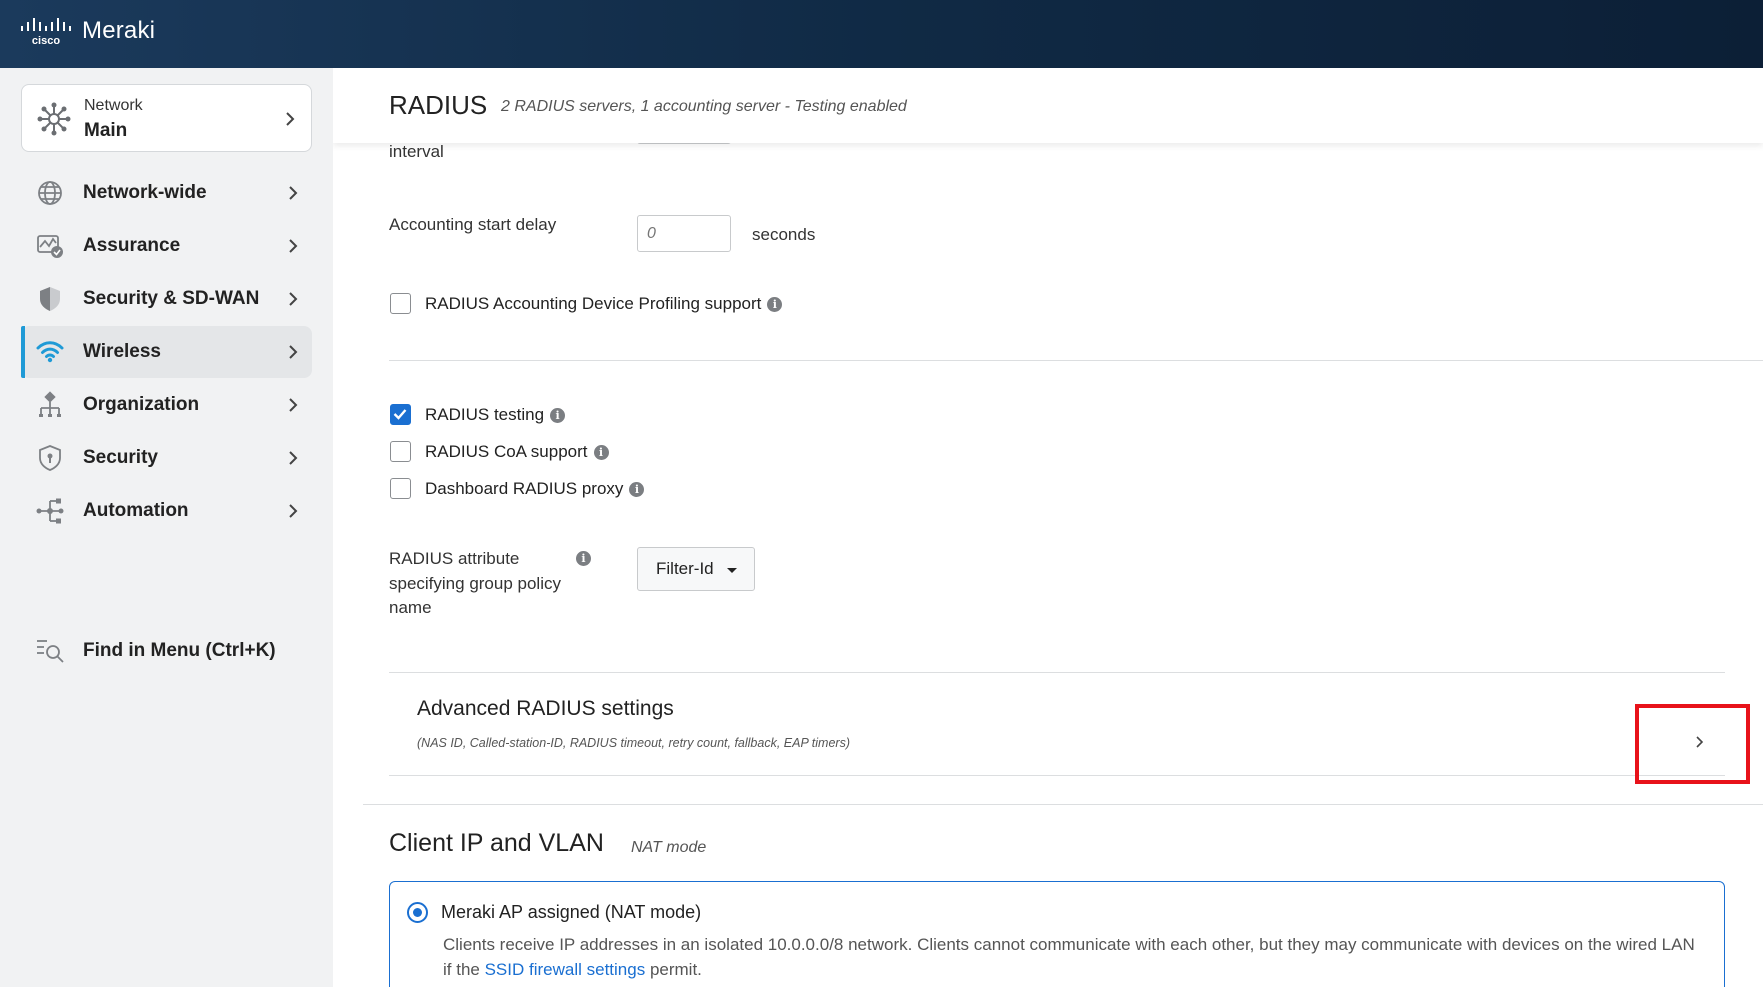  I want to click on radius-testing-checkbox, so click(400, 414).